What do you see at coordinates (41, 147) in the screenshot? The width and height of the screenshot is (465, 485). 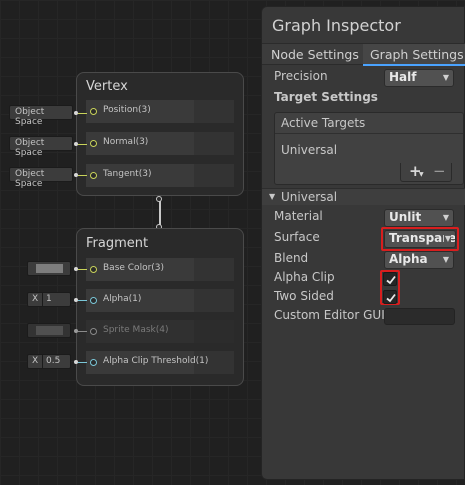 I see `normal-space-field: Object Space` at bounding box center [41, 147].